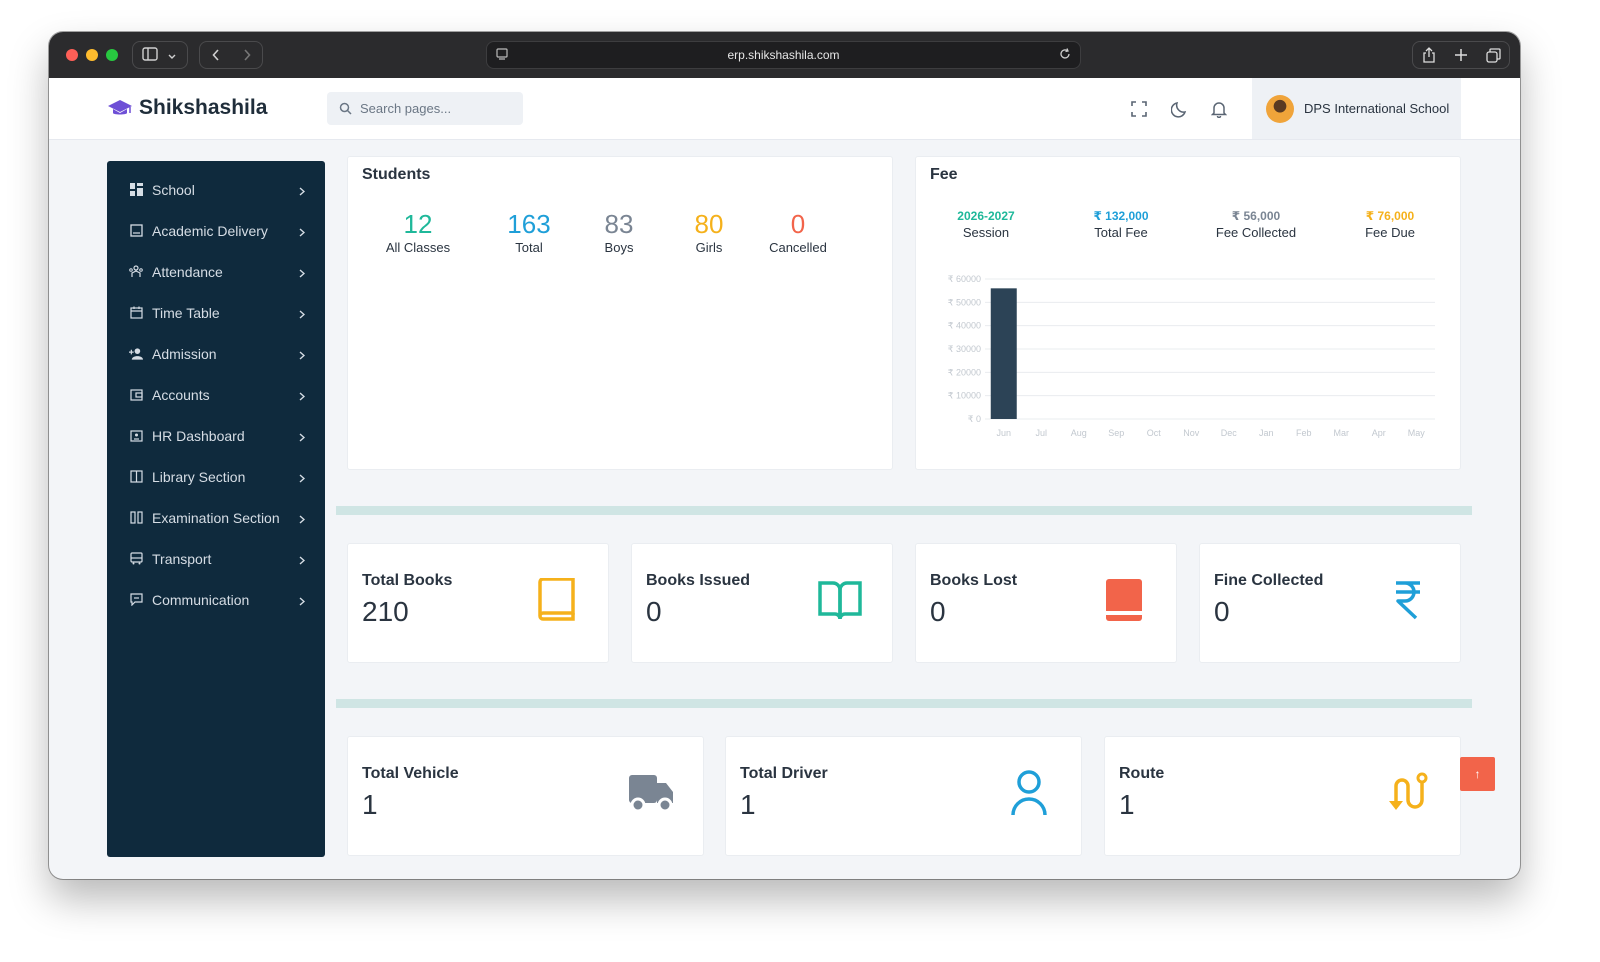 The width and height of the screenshot is (1600, 962). Describe the element at coordinates (150, 55) in the screenshot. I see `sidebar-toggle-icon` at that location.